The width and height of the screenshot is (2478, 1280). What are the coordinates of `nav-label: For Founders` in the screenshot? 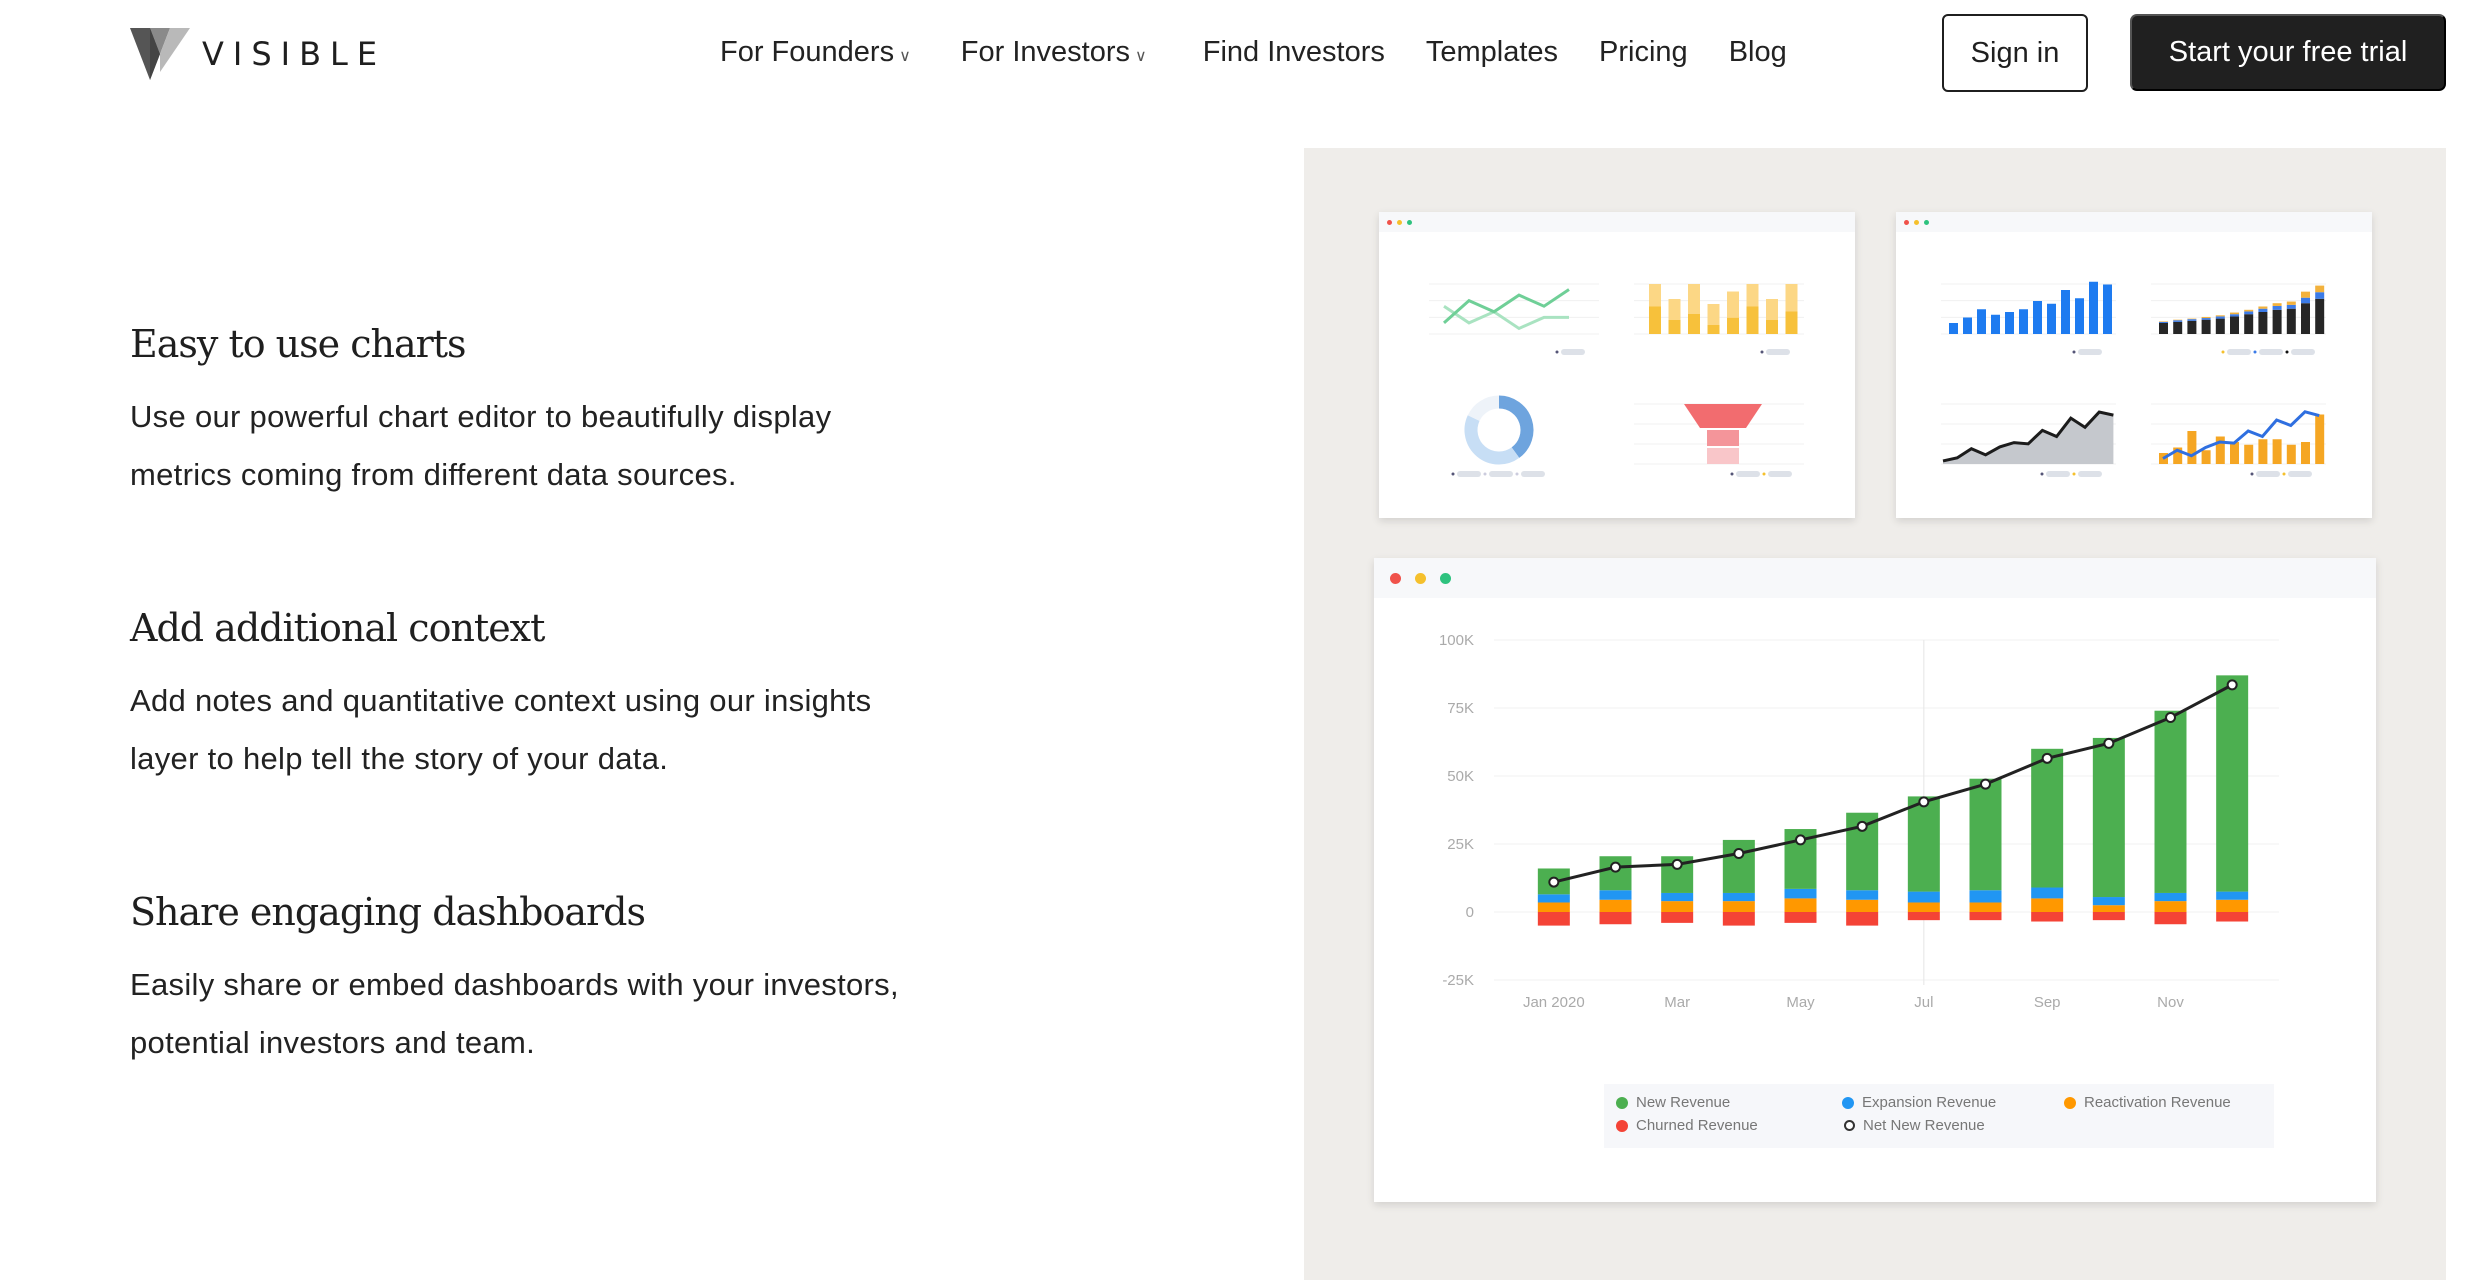 It's located at (807, 51).